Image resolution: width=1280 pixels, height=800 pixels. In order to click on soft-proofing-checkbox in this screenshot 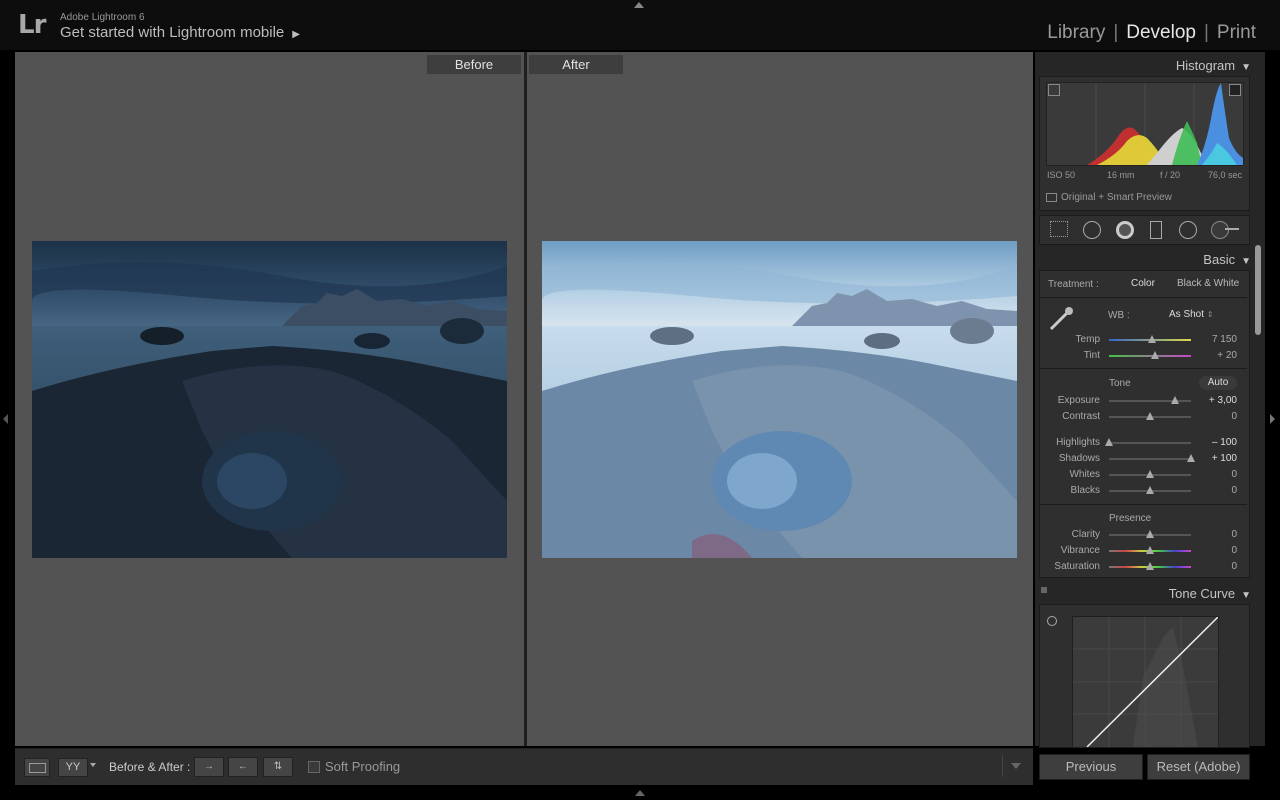, I will do `click(314, 767)`.